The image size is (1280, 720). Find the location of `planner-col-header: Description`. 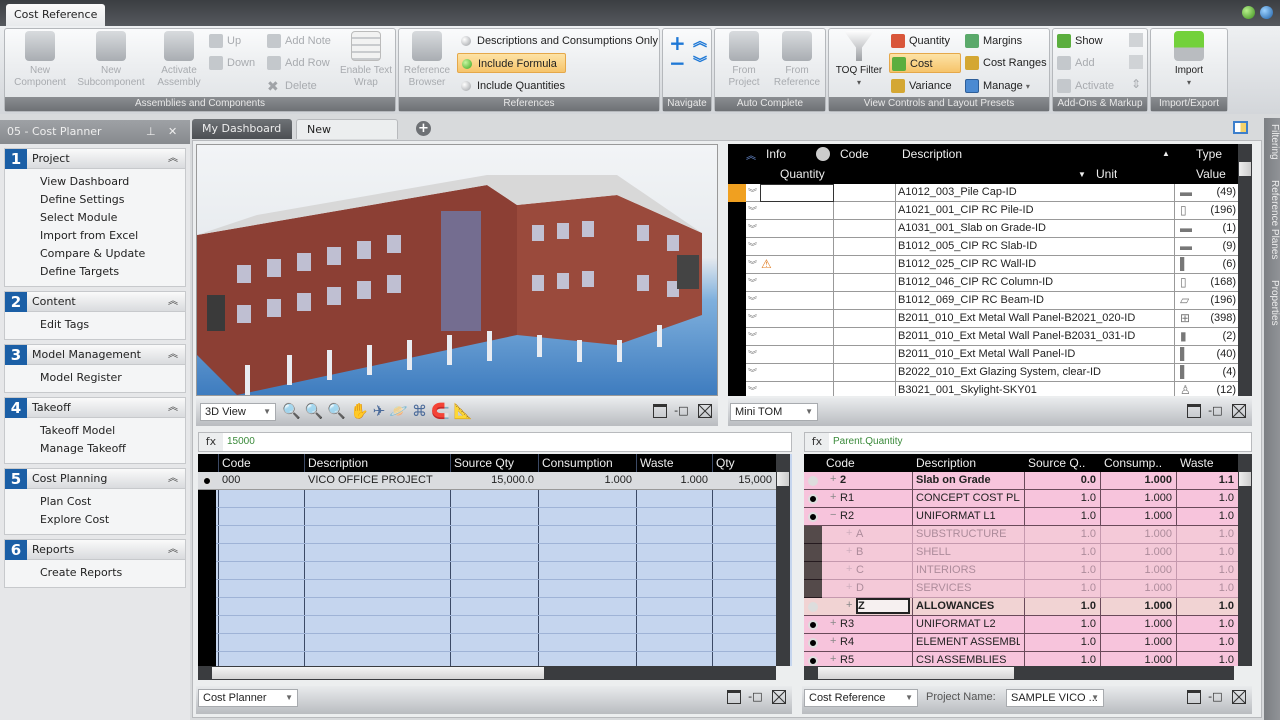

planner-col-header: Description is located at coordinates (378, 463).